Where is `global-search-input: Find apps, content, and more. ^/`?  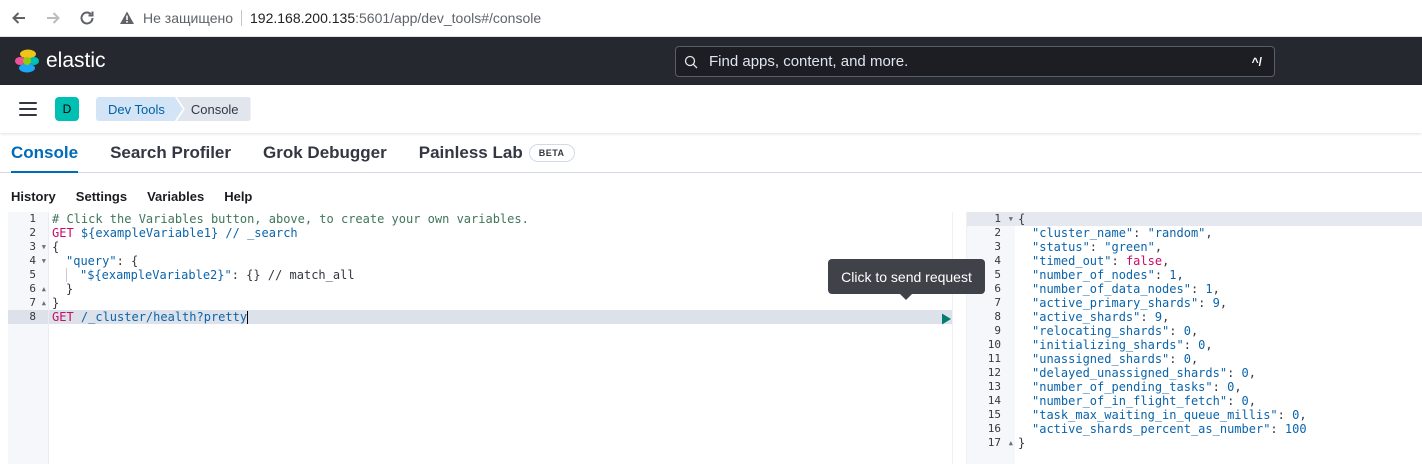
global-search-input: Find apps, content, and more. ^/ is located at coordinates (975, 61).